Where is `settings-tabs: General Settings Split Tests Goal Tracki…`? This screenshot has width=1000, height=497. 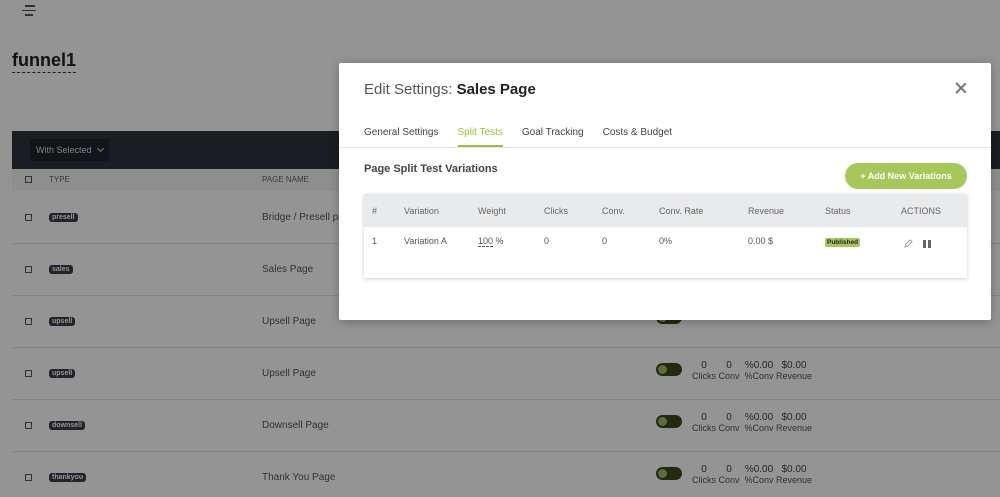
settings-tabs: General Settings Split Tests Goal Tracki… is located at coordinates (527, 137).